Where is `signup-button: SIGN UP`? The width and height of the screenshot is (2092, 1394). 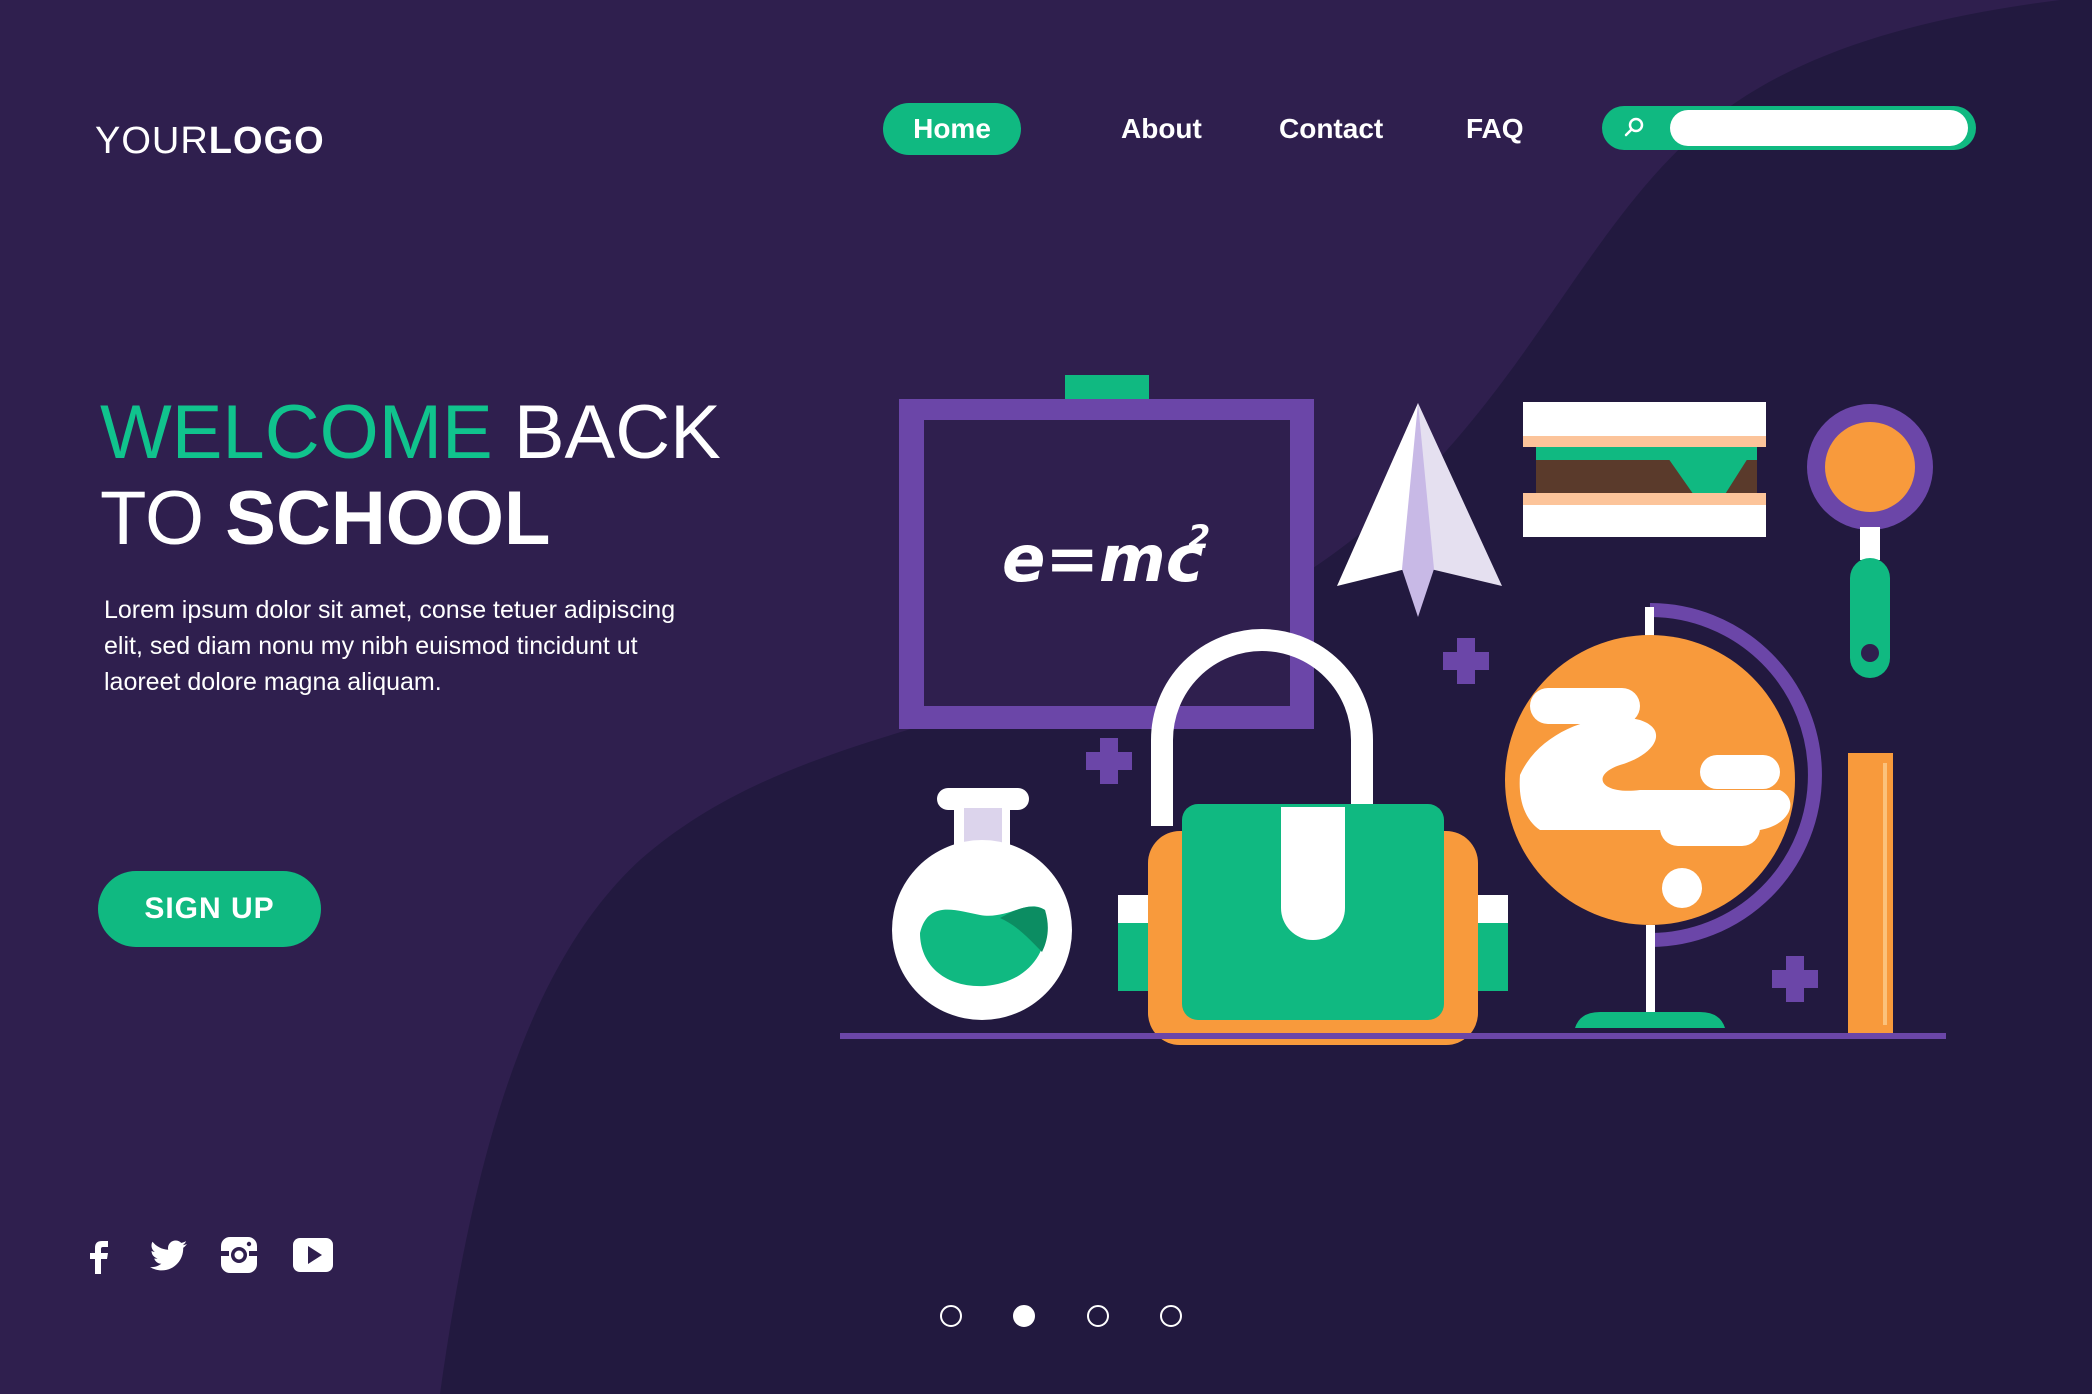
signup-button: SIGN UP is located at coordinates (209, 909).